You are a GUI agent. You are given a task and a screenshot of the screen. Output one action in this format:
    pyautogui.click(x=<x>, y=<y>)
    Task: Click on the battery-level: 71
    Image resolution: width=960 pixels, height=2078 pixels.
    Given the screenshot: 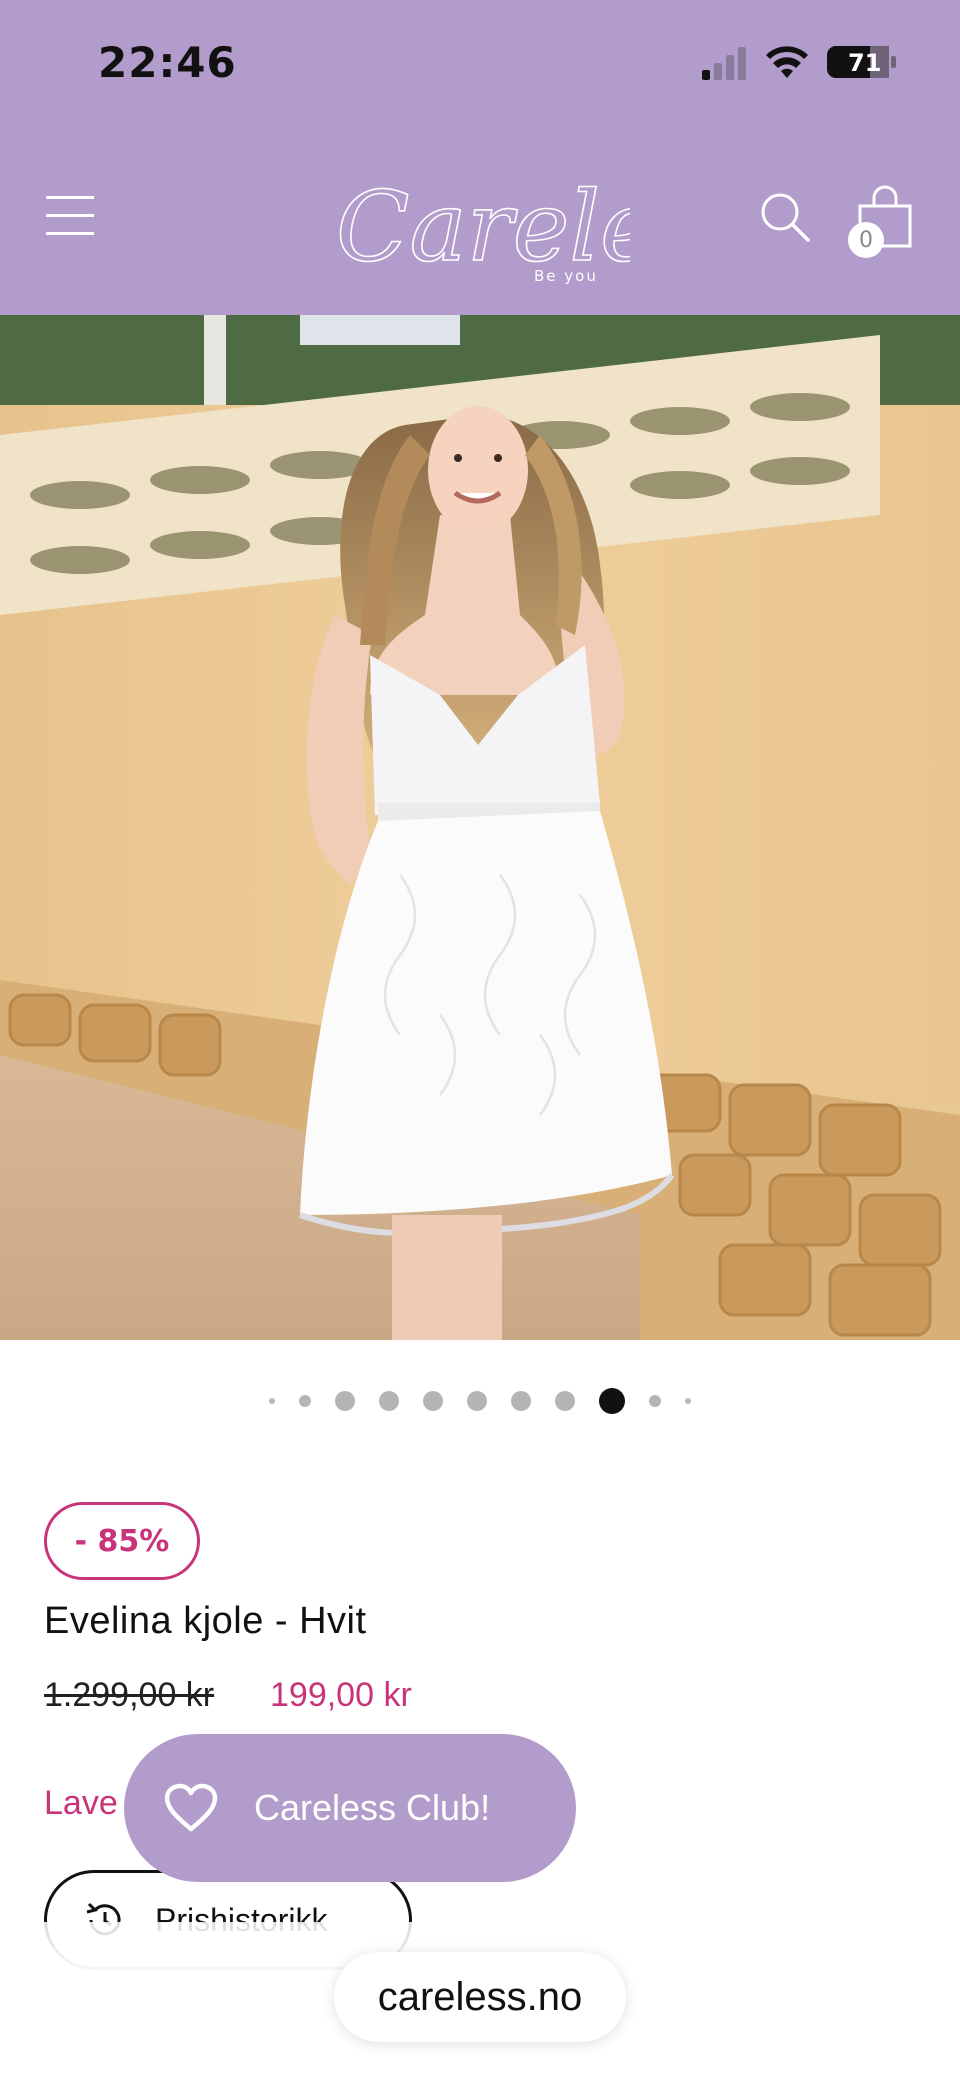 What is the action you would take?
    pyautogui.click(x=864, y=63)
    